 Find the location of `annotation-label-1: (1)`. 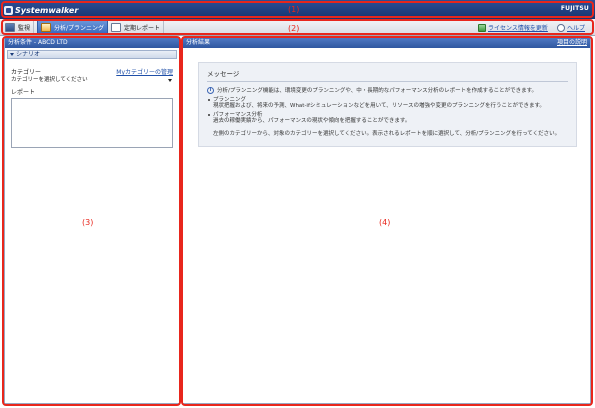

annotation-label-1: (1) is located at coordinates (294, 9).